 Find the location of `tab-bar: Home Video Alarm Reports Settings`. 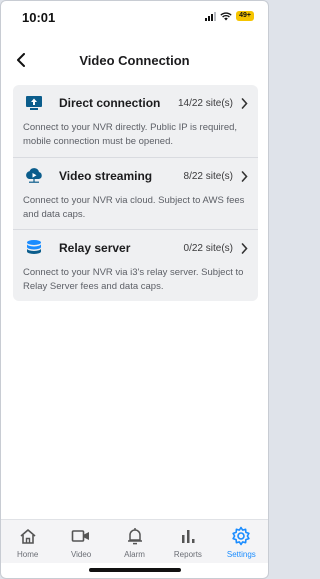

tab-bar: Home Video Alarm Reports Settings is located at coordinates (134, 541).